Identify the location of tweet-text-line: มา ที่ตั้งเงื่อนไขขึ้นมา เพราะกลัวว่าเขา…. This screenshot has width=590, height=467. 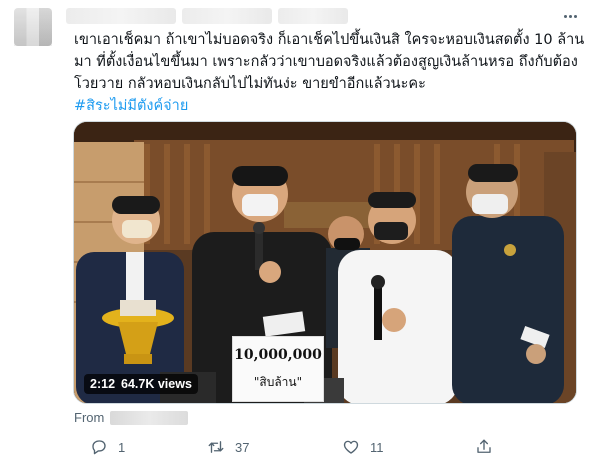
(326, 62).